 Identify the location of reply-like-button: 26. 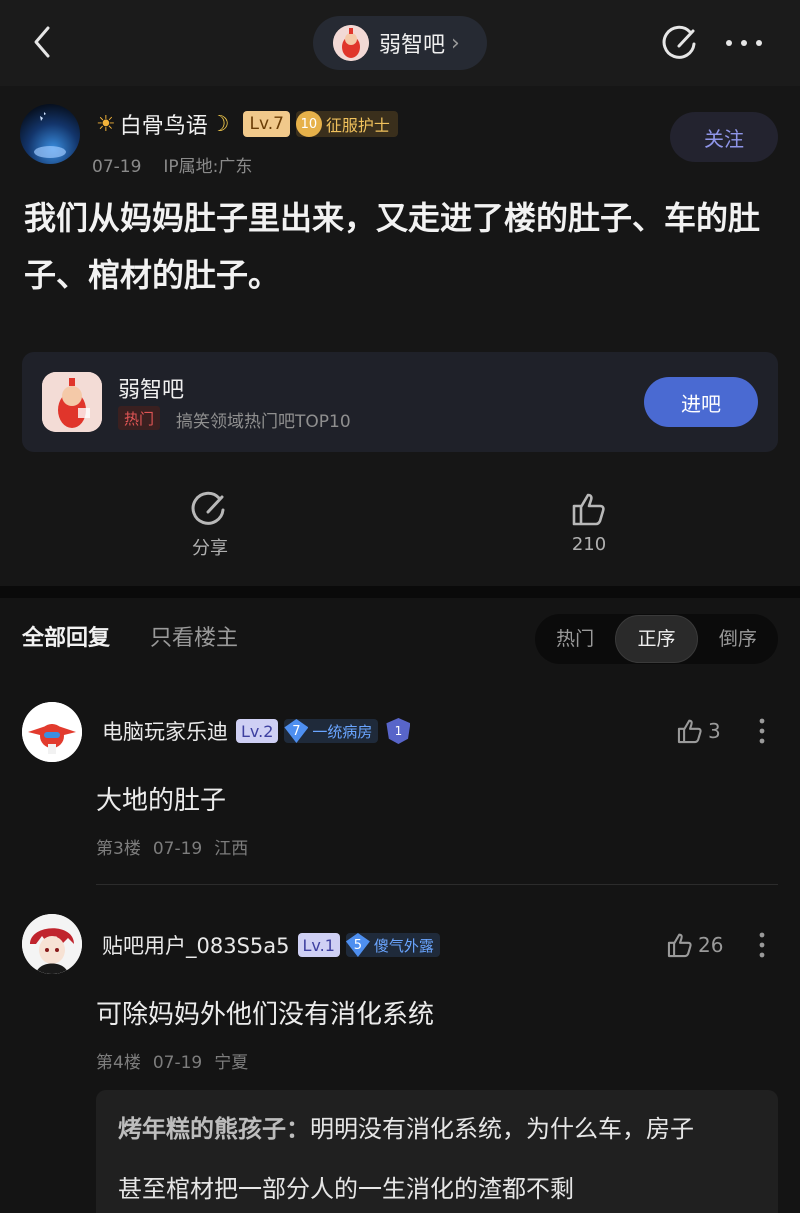
(694, 945).